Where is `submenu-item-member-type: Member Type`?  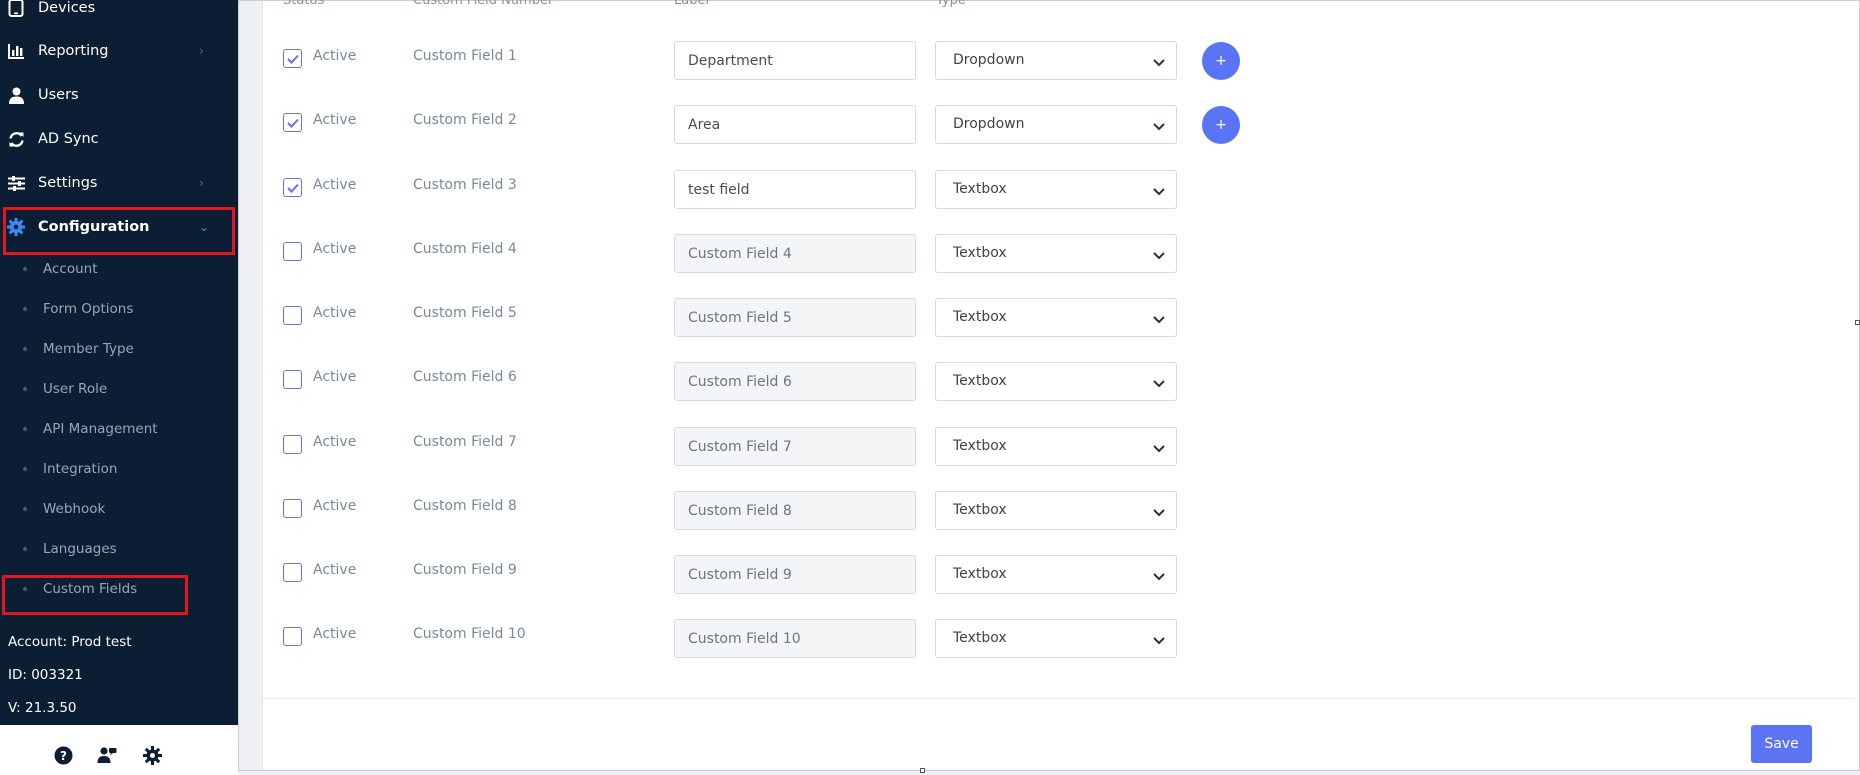
submenu-item-member-type: Member Type is located at coordinates (119, 349).